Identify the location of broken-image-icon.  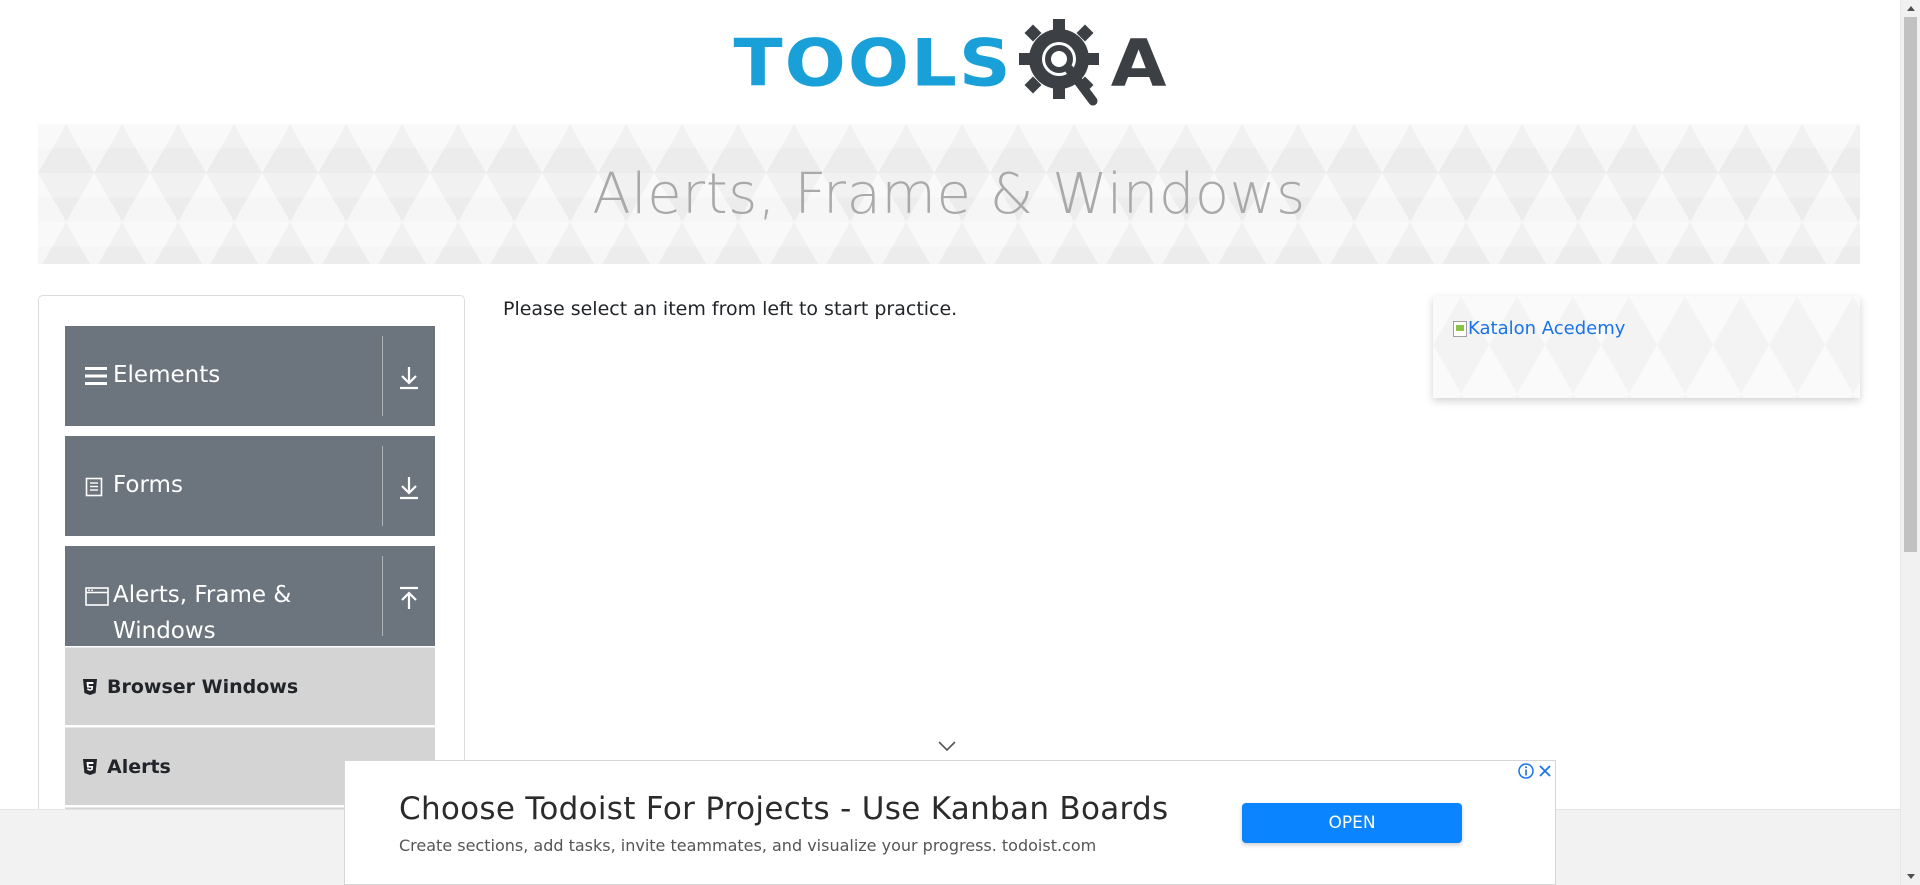
(1460, 328).